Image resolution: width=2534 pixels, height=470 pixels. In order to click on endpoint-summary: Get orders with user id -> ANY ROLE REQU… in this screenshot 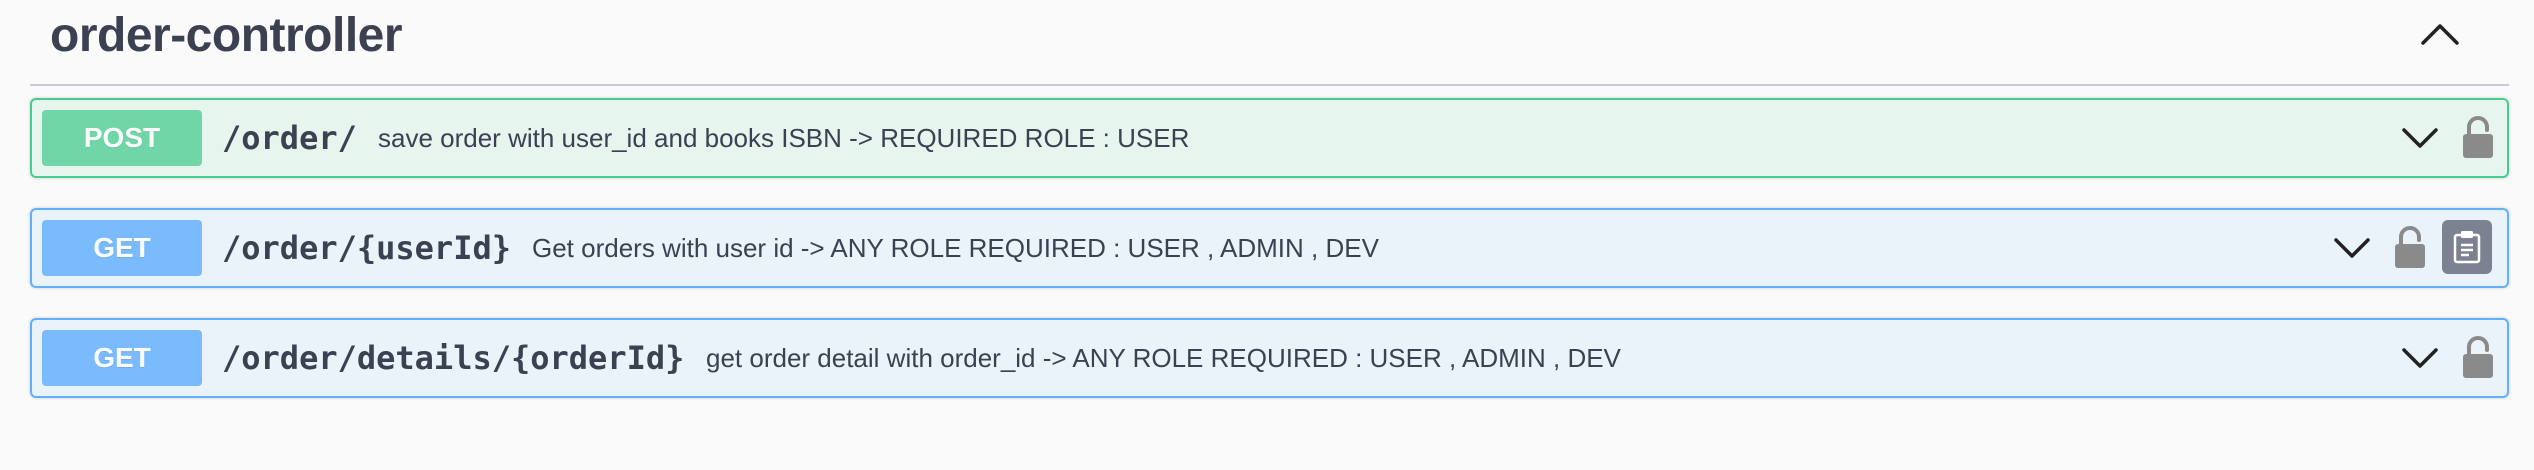, I will do `click(955, 248)`.